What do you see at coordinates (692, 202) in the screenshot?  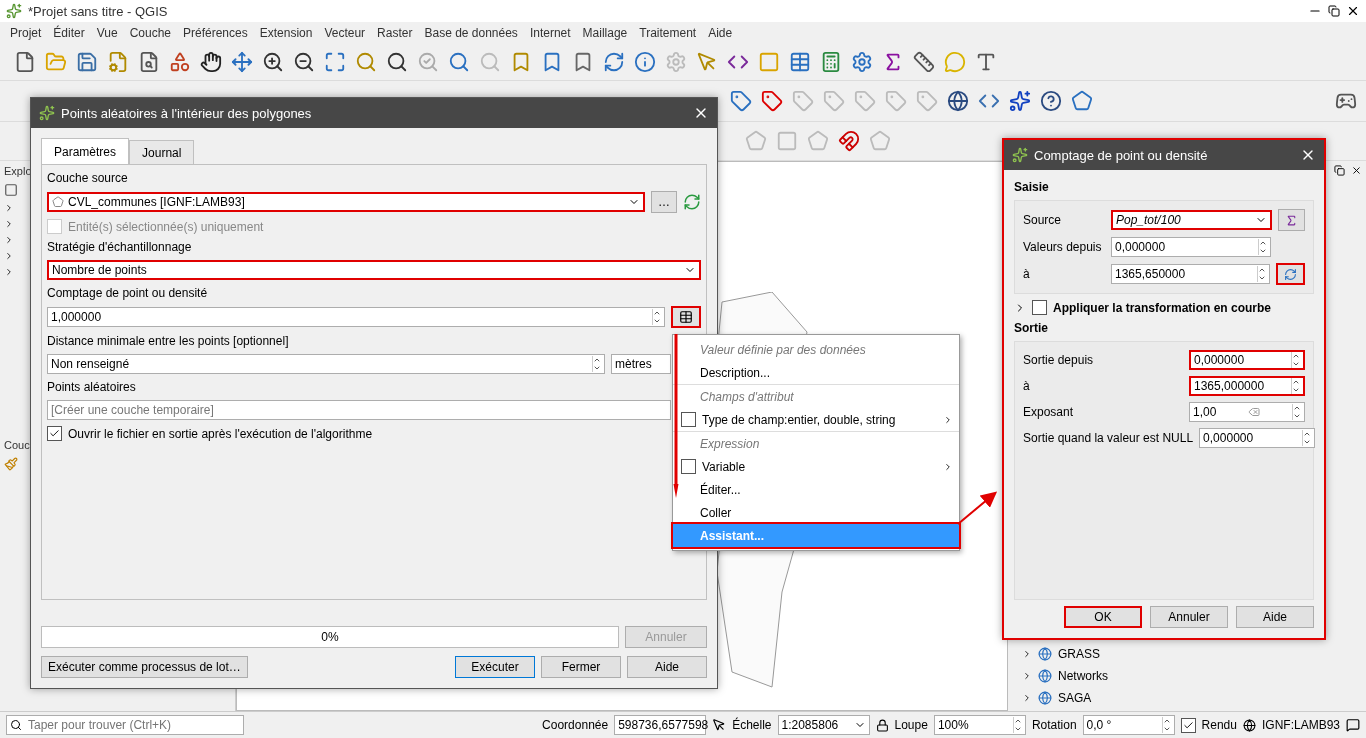 I see `iterate-icon` at bounding box center [692, 202].